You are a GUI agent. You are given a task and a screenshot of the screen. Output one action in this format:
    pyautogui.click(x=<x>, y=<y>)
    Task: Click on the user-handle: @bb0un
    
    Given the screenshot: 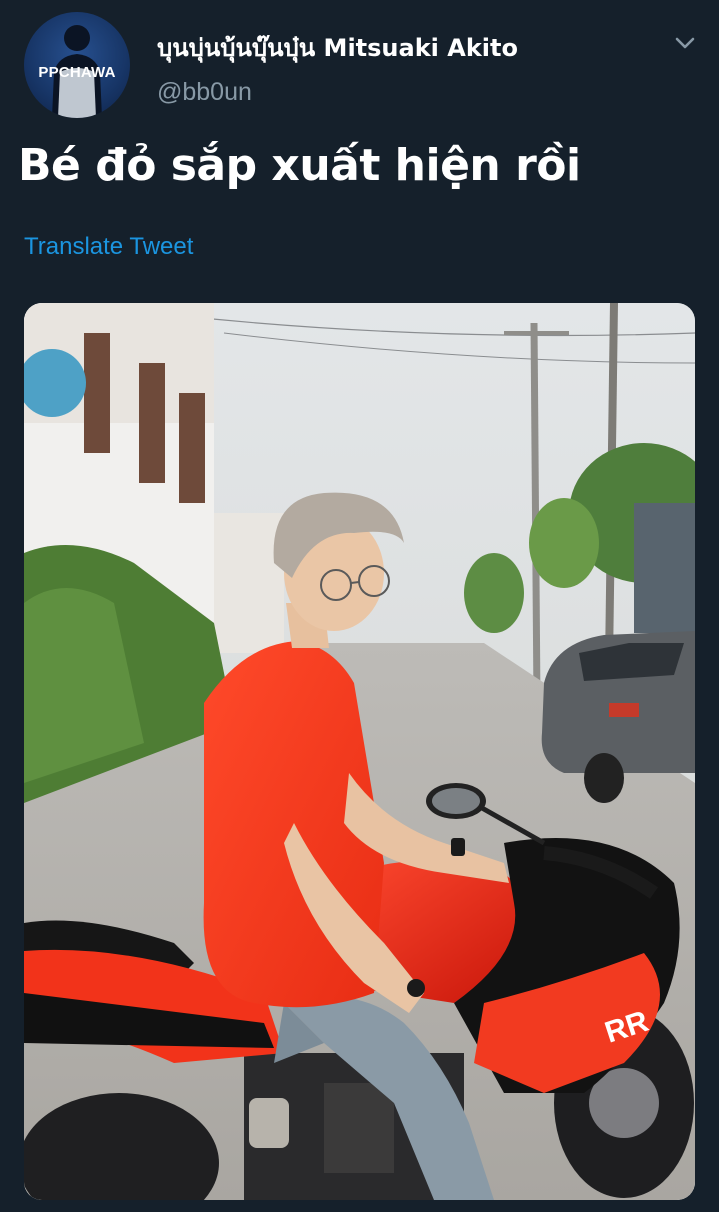 What is the action you would take?
    pyautogui.click(x=204, y=92)
    